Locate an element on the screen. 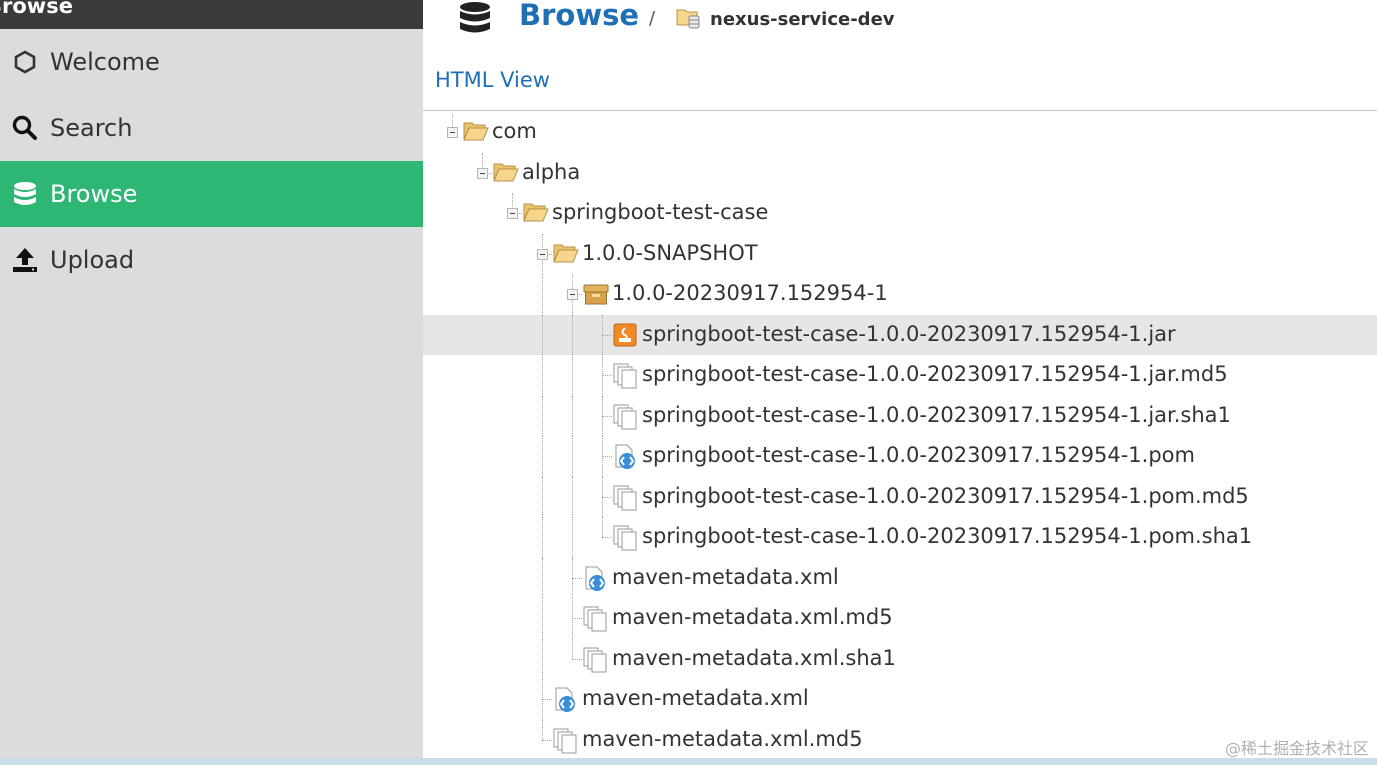 Image resolution: width=1377 pixels, height=765 pixels. divider is located at coordinates (900, 110).